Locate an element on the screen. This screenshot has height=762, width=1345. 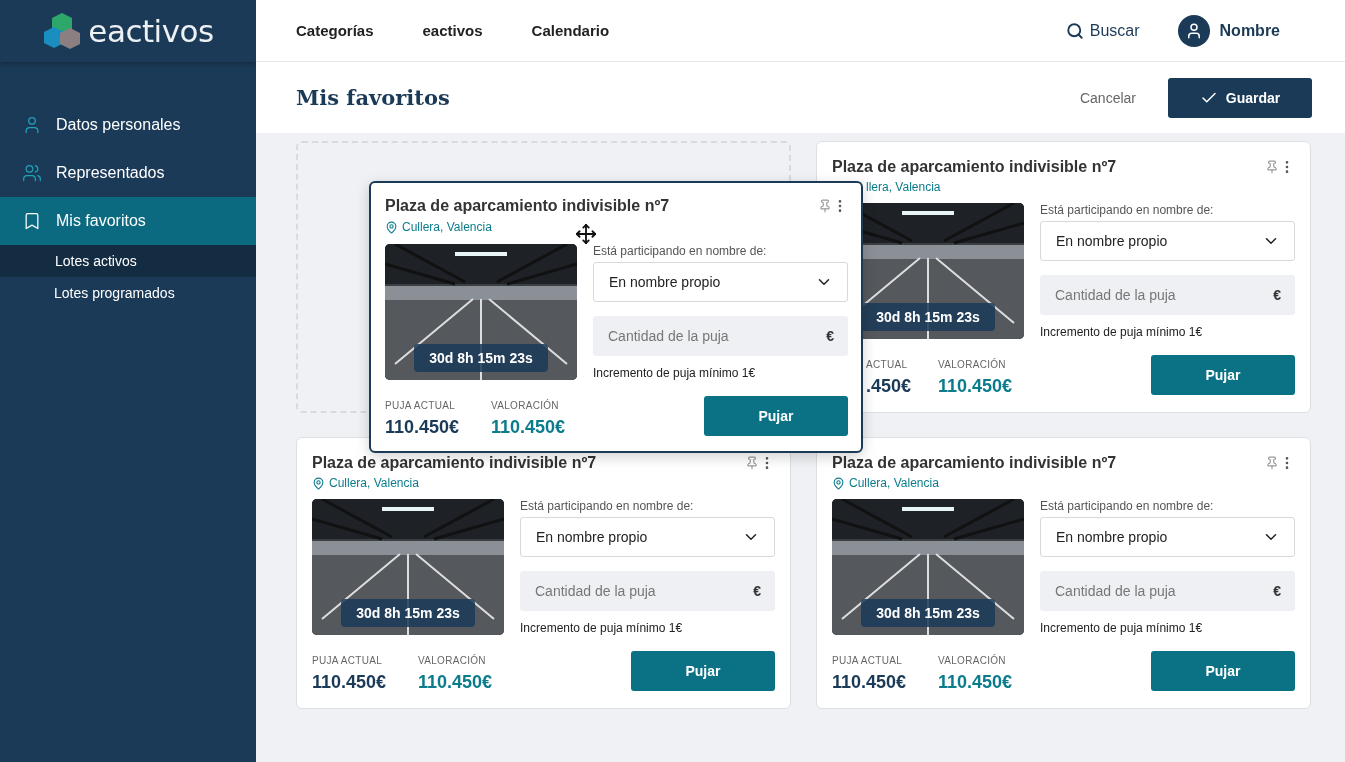
sidebar-subitem: Lotes programados is located at coordinates (128, 293).